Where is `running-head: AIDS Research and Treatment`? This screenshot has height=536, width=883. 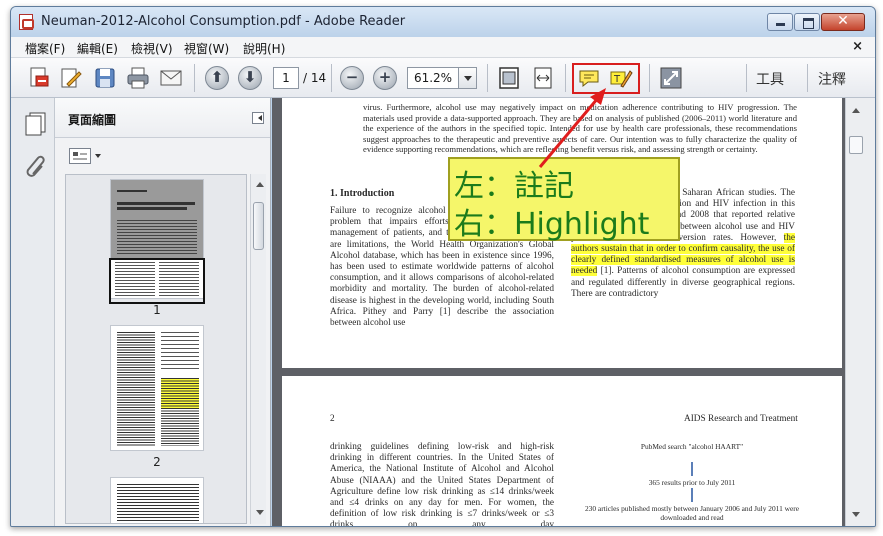
running-head: AIDS Research and Treatment is located at coordinates (741, 419).